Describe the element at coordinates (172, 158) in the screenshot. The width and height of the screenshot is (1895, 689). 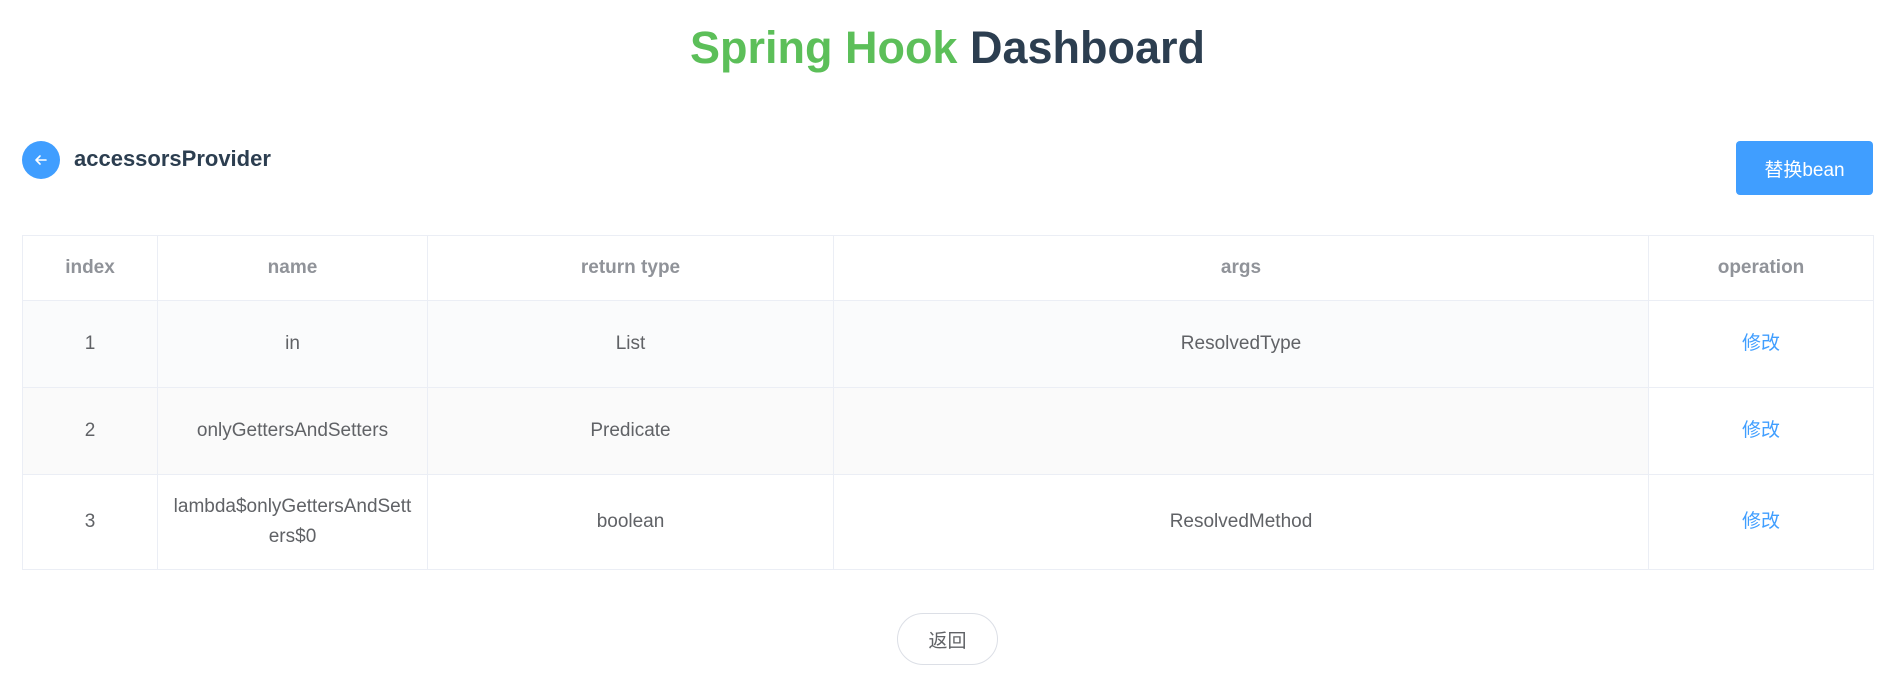
I see `bean-name: accessorsProvider` at that location.